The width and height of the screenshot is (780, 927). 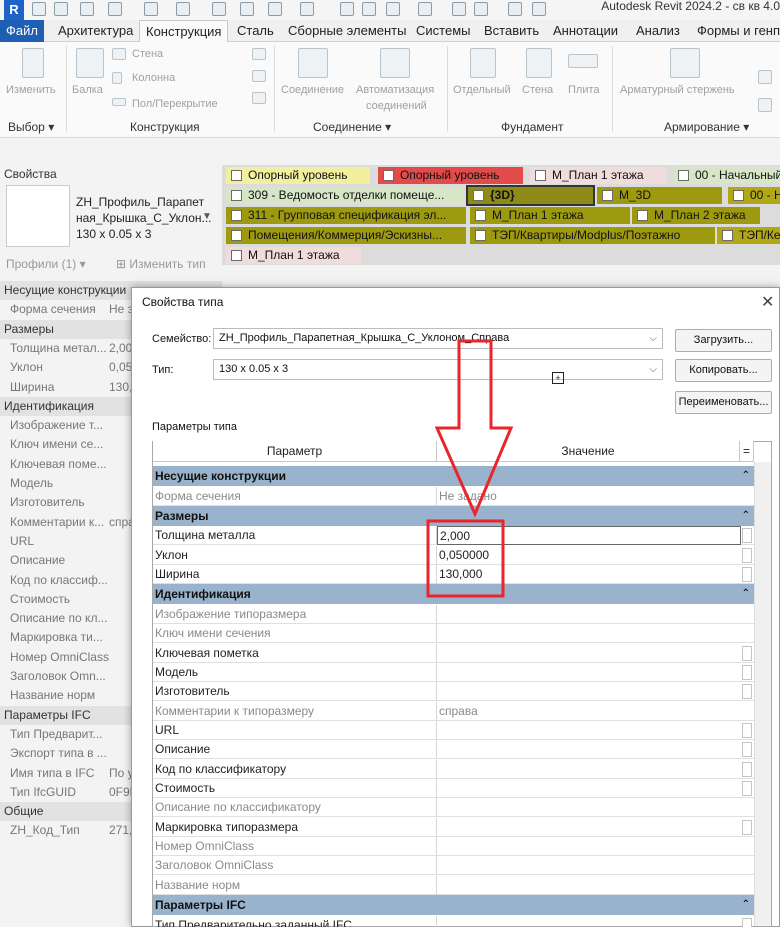 I want to click on type-select: 130 x 0.05 x 3 ⌵, so click(x=438, y=369).